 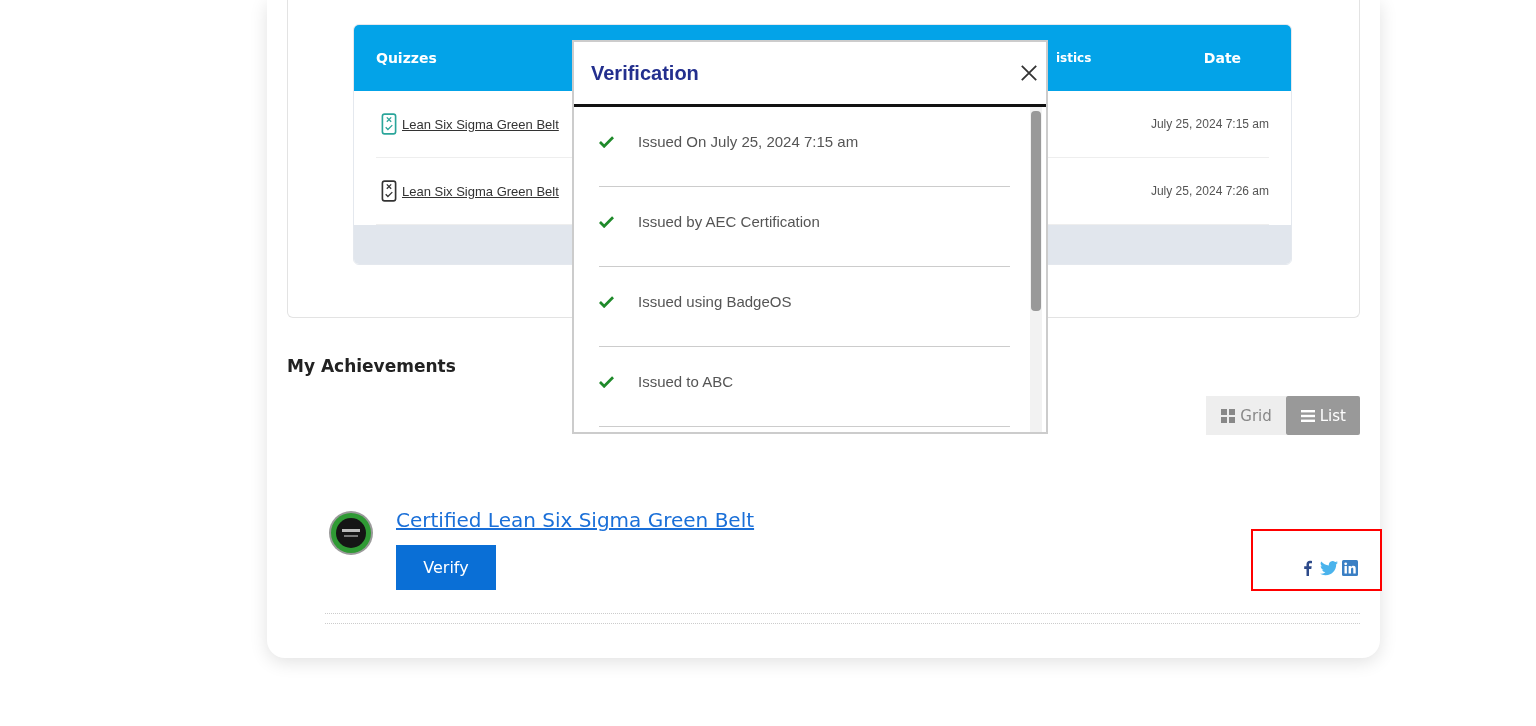 I want to click on column-header: Date, so click(x=1222, y=58).